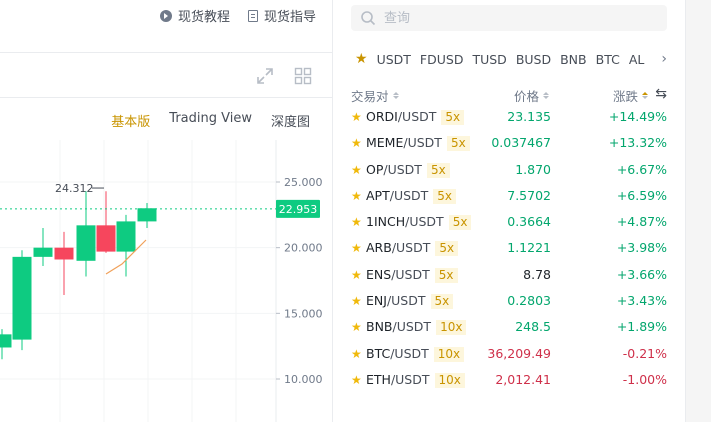  What do you see at coordinates (376, 301) in the screenshot?
I see `base-asset: ENJ` at bounding box center [376, 301].